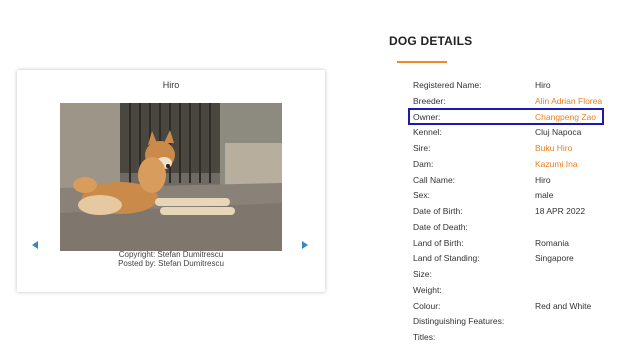 The image size is (628, 360). What do you see at coordinates (513, 182) in the screenshot?
I see `detail-row: Call Name: Hiro` at bounding box center [513, 182].